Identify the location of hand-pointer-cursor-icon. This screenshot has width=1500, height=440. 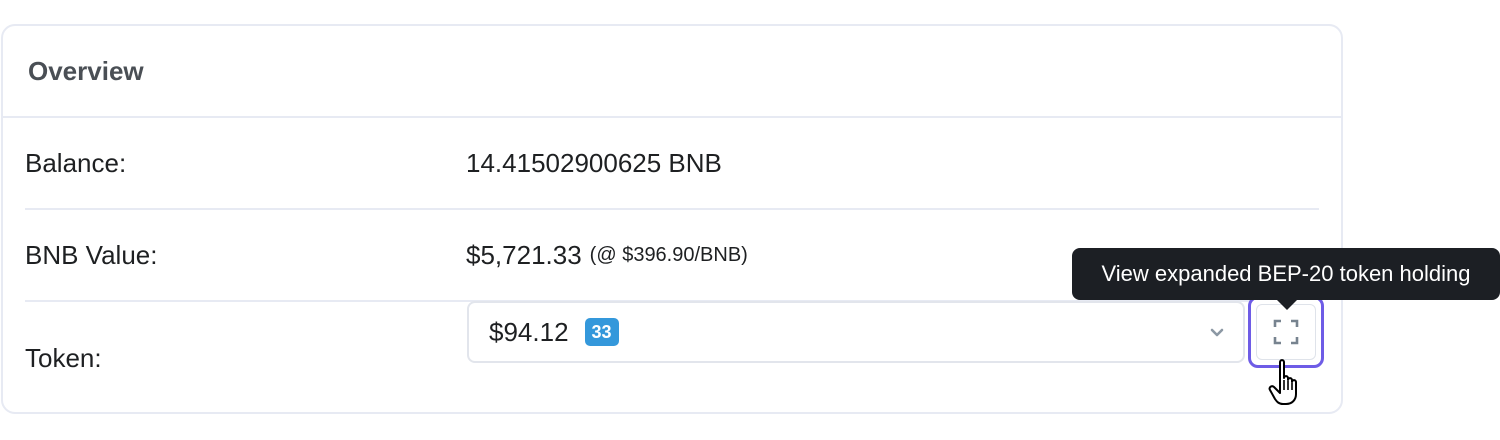
(1282, 382).